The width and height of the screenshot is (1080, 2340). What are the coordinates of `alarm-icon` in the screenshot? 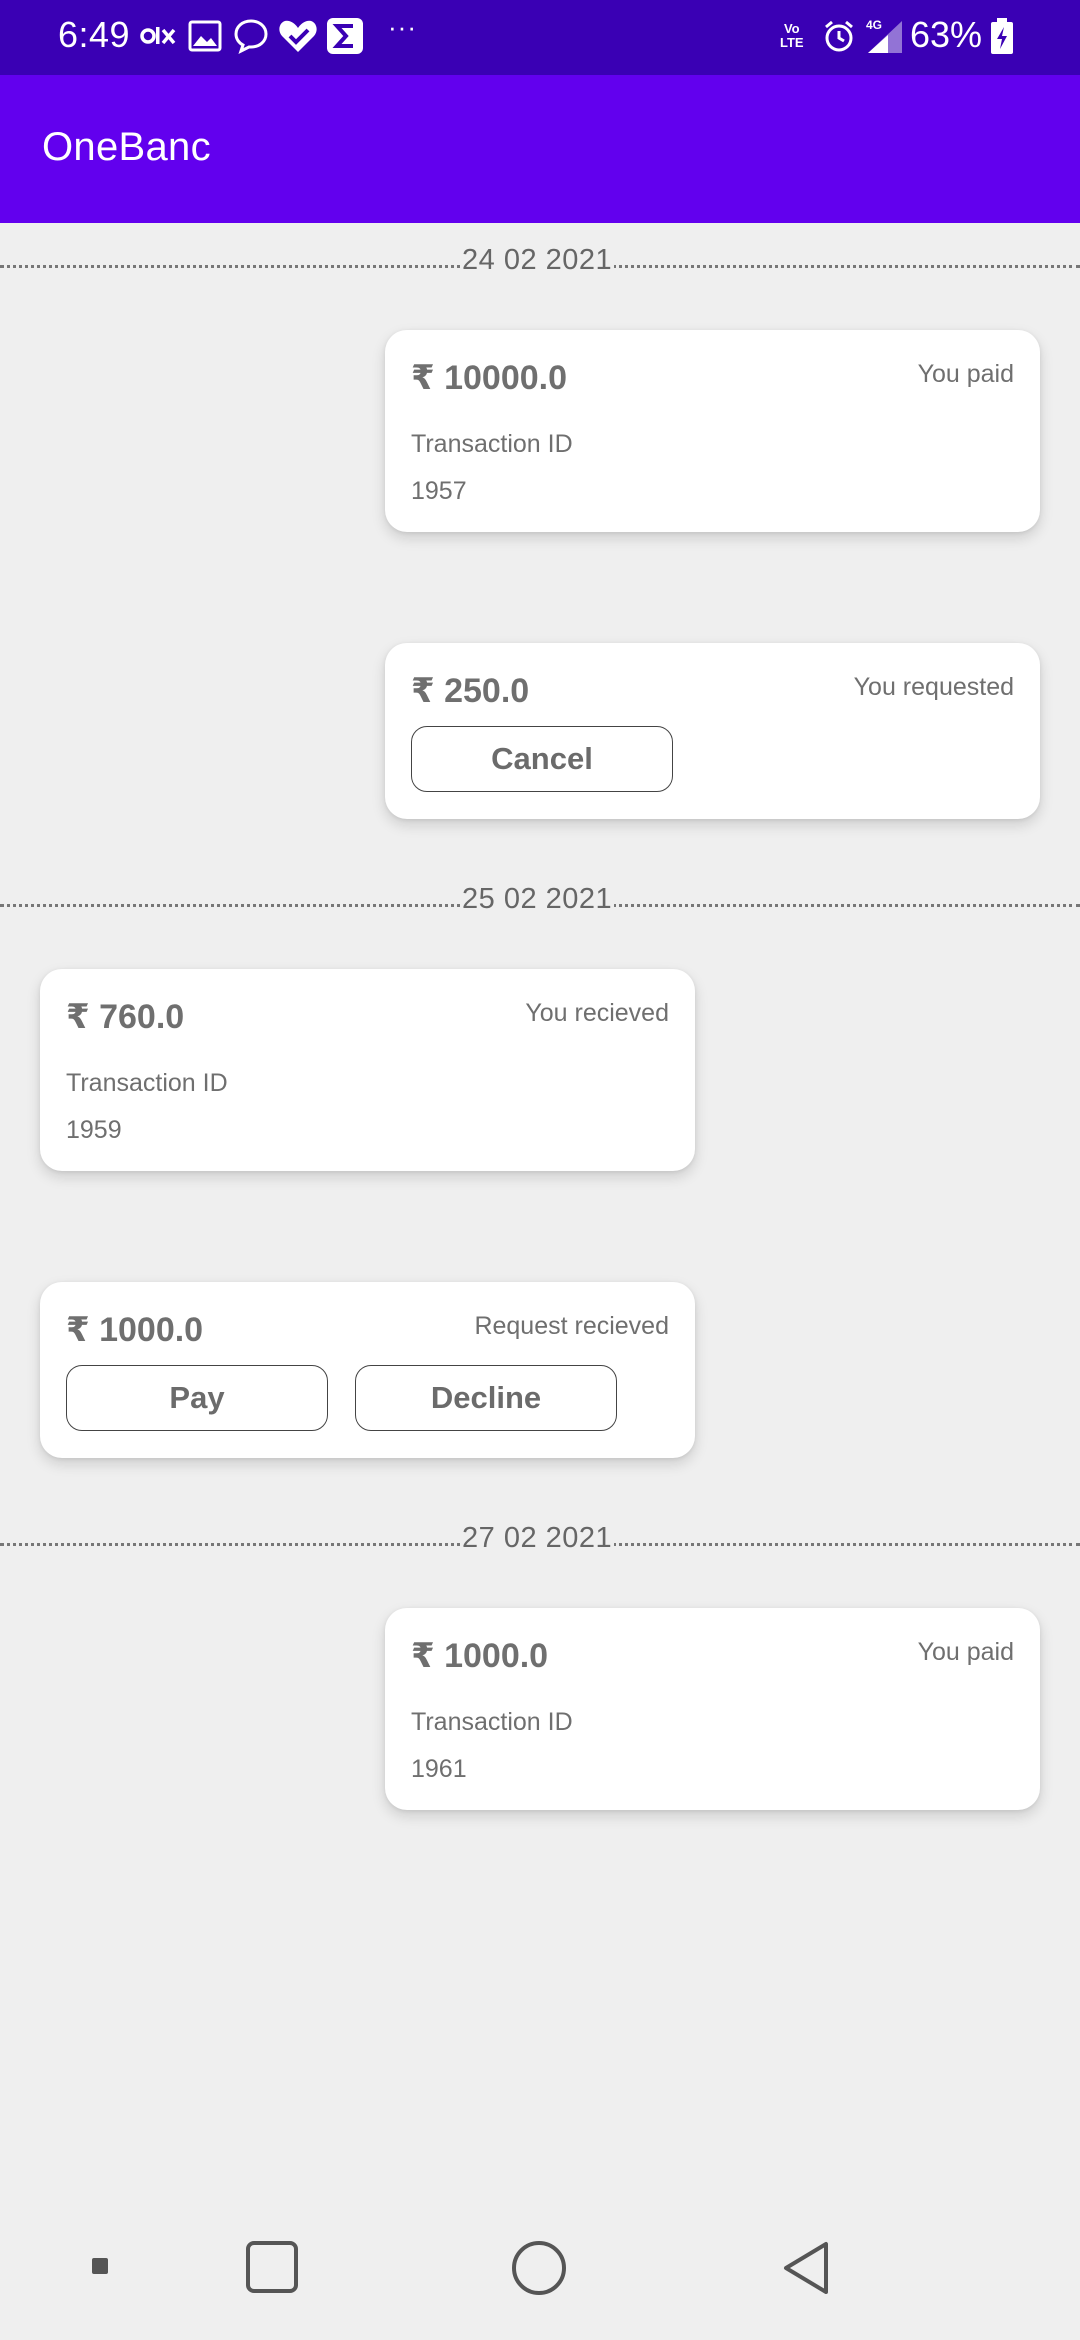 It's located at (839, 36).